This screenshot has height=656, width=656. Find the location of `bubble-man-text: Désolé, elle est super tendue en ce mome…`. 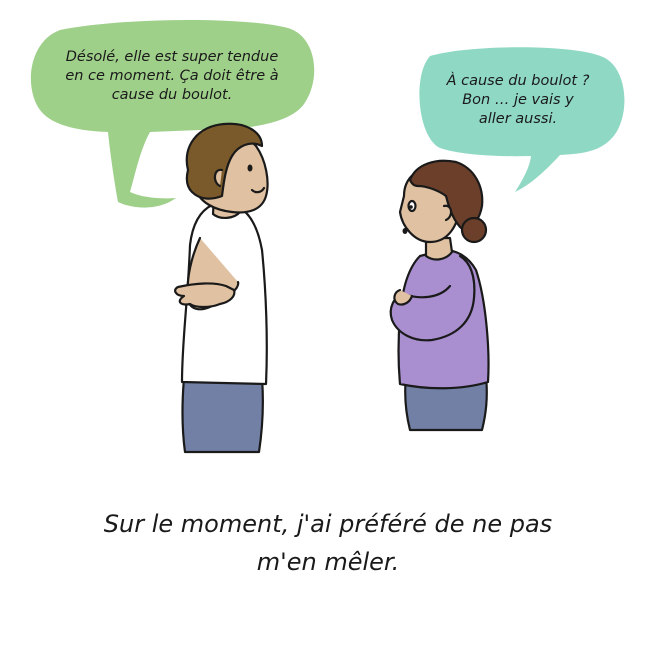

bubble-man-text: Désolé, elle est super tendue en ce mome… is located at coordinates (172, 76).